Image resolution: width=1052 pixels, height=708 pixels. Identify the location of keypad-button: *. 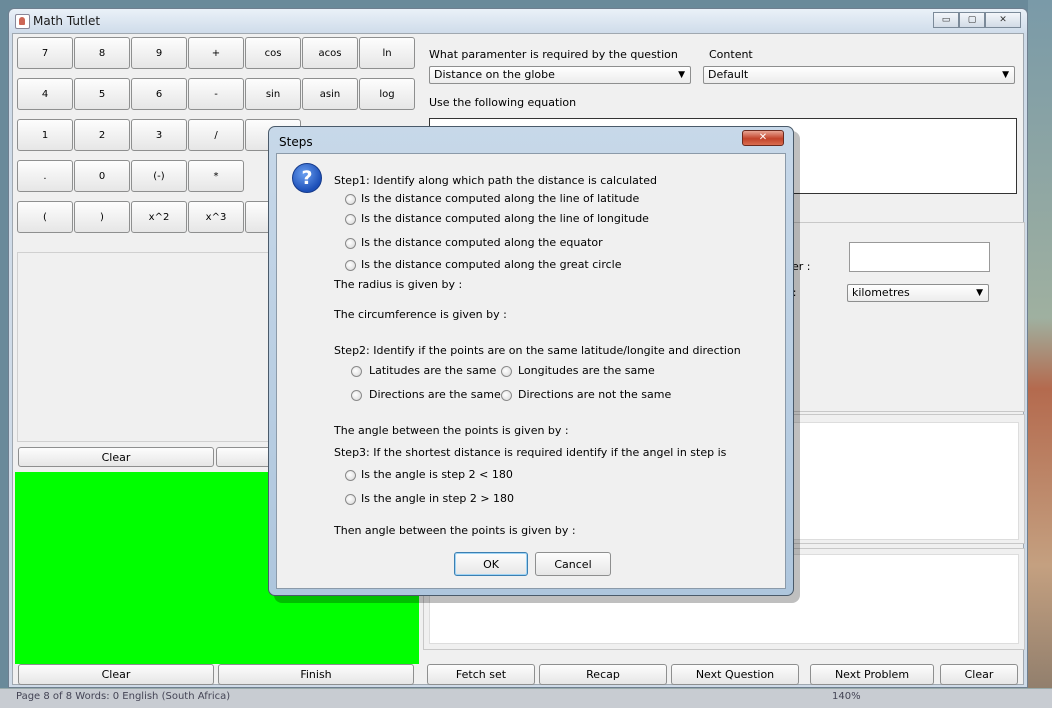
(216, 176).